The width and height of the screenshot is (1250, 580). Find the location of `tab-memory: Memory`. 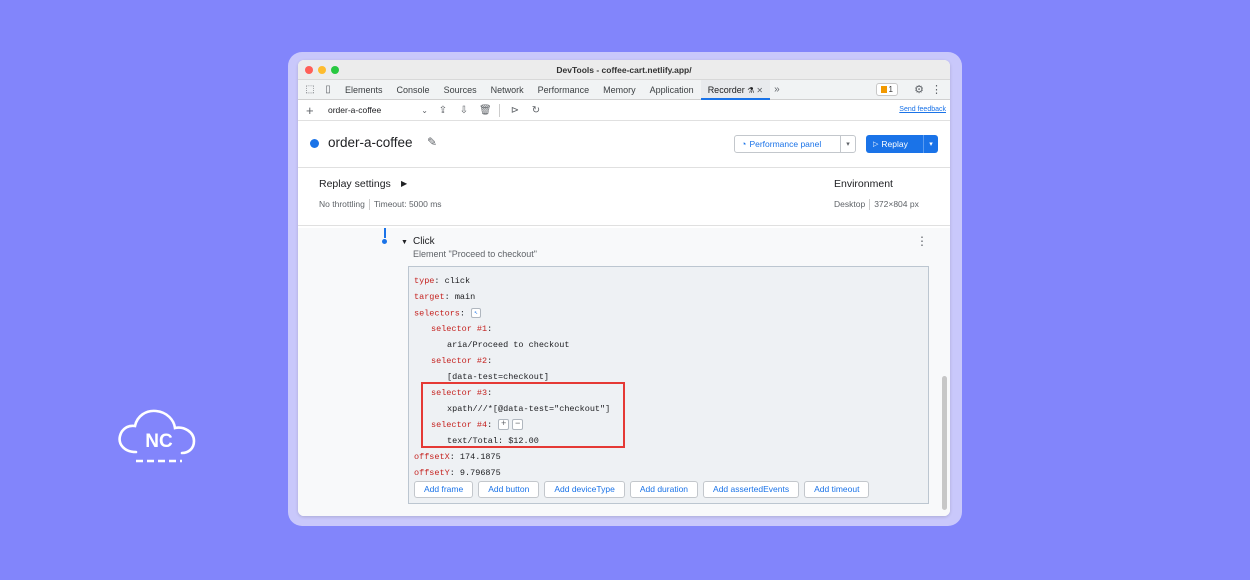

tab-memory: Memory is located at coordinates (619, 90).